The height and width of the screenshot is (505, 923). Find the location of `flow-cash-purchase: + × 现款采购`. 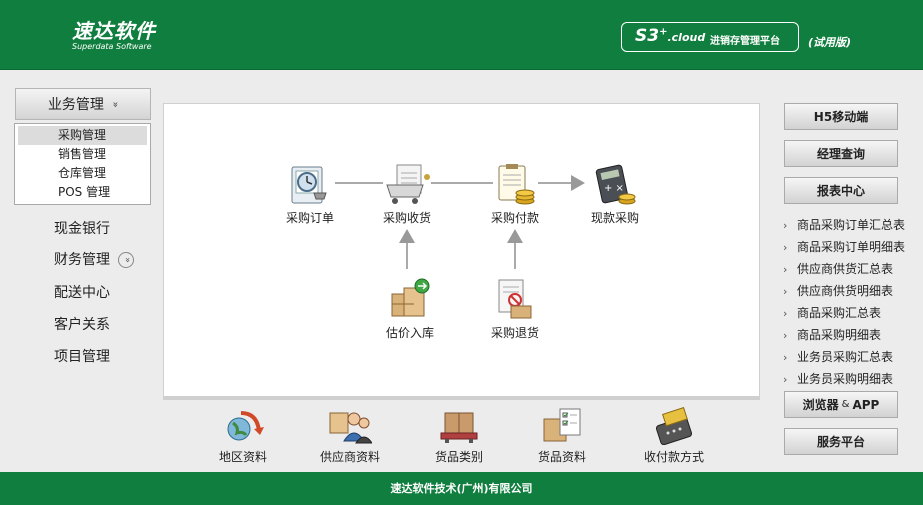

flow-cash-purchase: + × 现款采购 is located at coordinates (615, 194).